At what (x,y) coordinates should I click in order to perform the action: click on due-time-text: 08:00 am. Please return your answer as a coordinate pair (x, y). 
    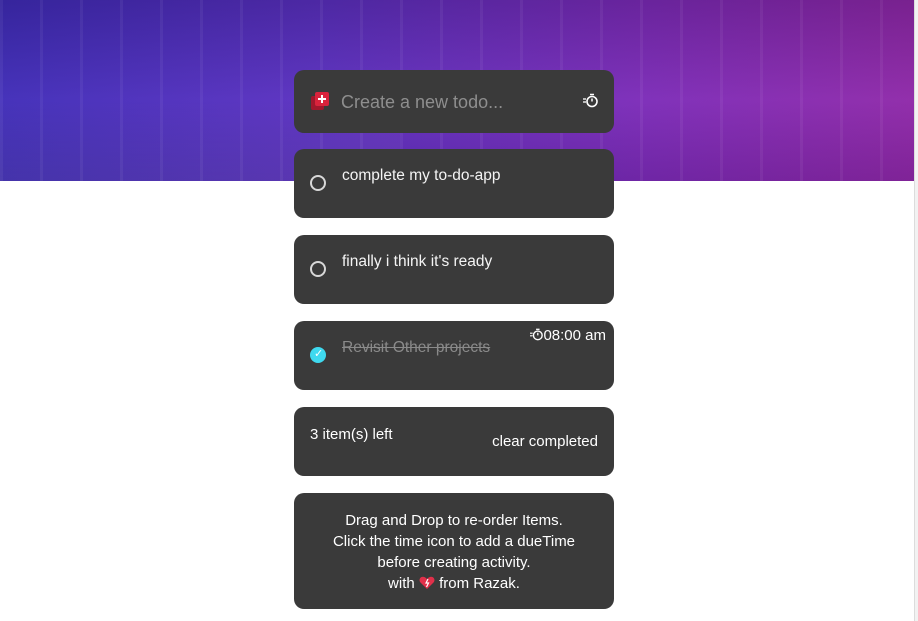
    Looking at the image, I should click on (574, 335).